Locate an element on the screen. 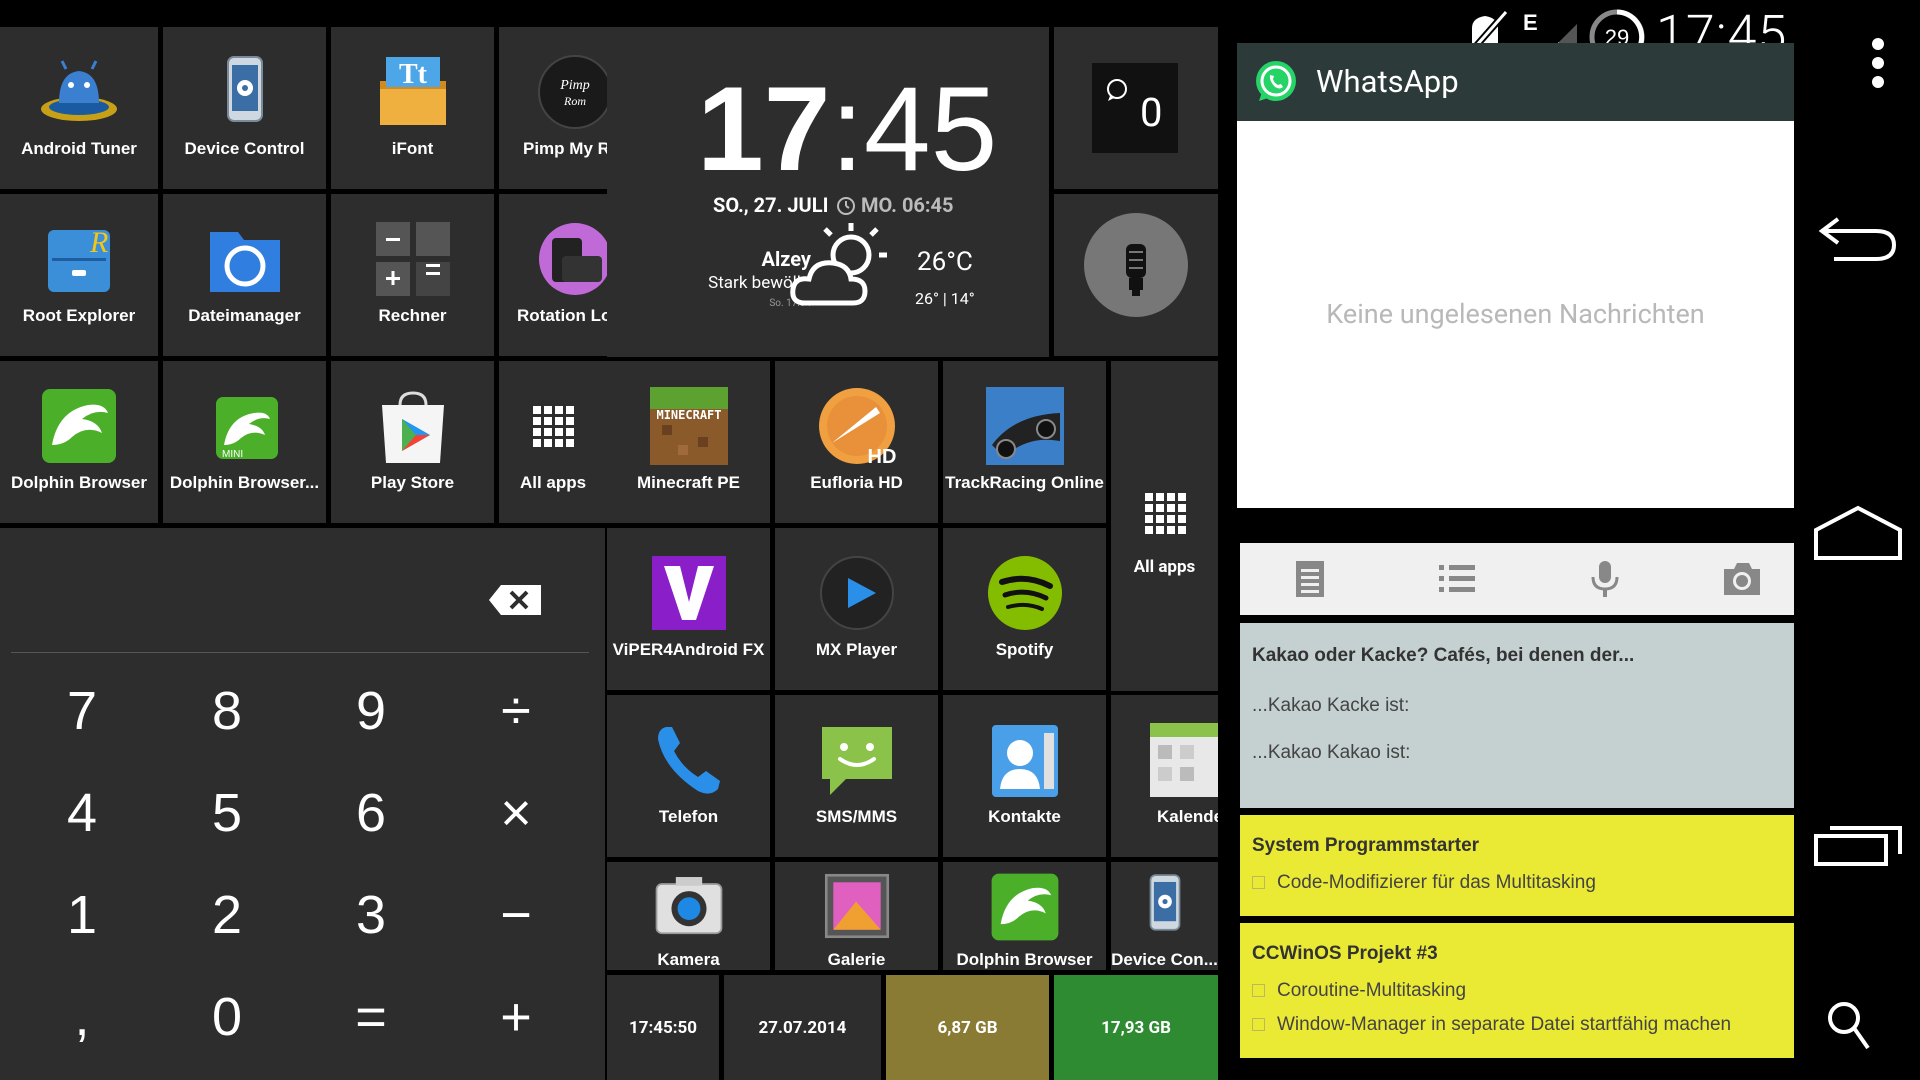  calc-key-3: 3 is located at coordinates (371, 915).